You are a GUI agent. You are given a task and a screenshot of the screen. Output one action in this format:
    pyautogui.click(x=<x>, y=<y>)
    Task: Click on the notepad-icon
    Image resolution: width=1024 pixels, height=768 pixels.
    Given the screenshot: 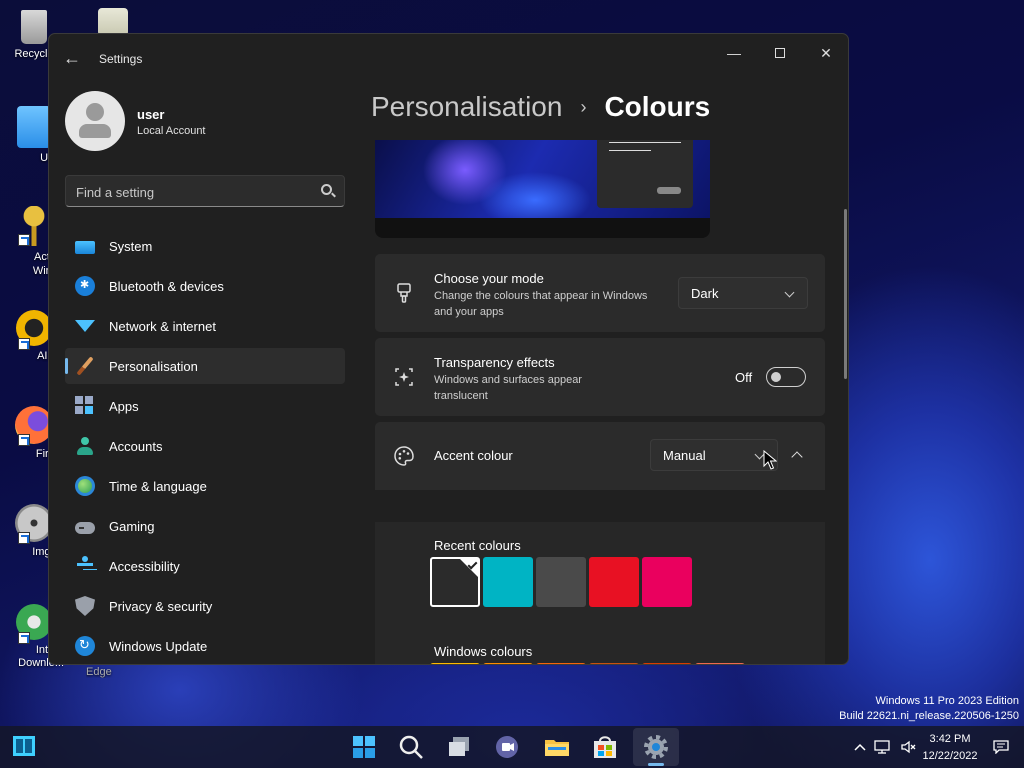 What is the action you would take?
    pyautogui.click(x=113, y=22)
    